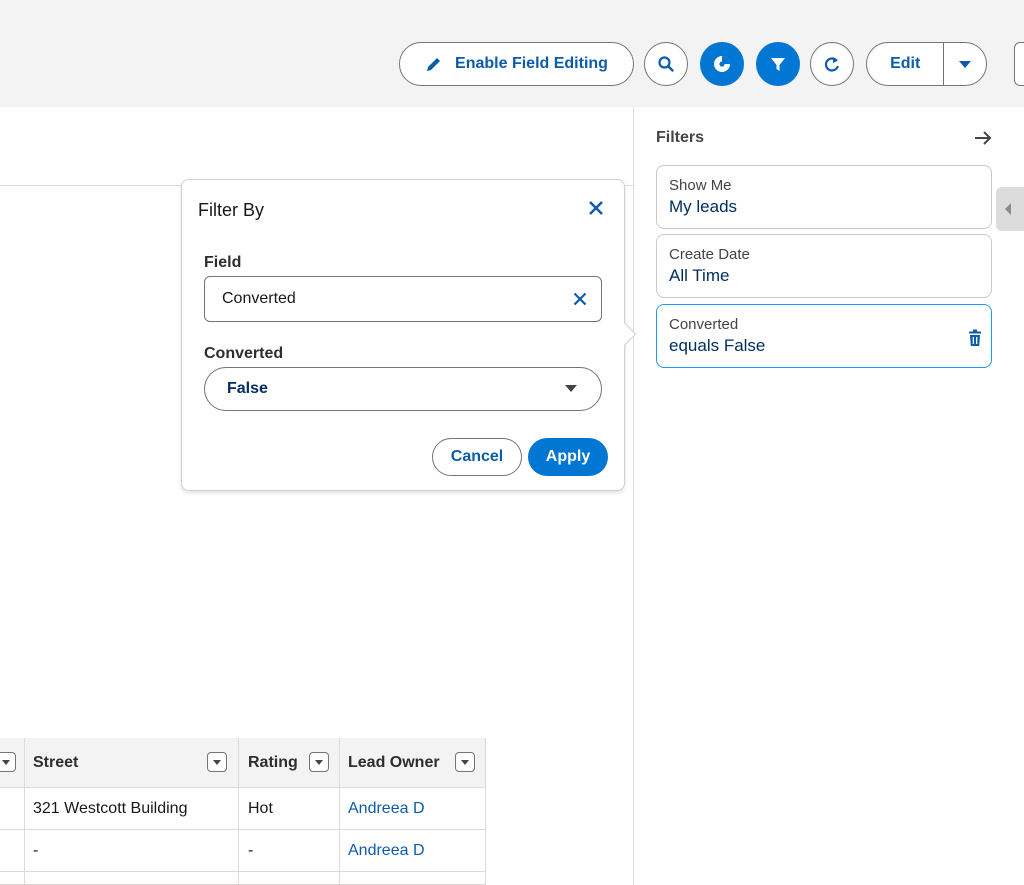 This screenshot has width=1024, height=885. What do you see at coordinates (824, 197) in the screenshot?
I see `filter-show-me: Show Me My leads` at bounding box center [824, 197].